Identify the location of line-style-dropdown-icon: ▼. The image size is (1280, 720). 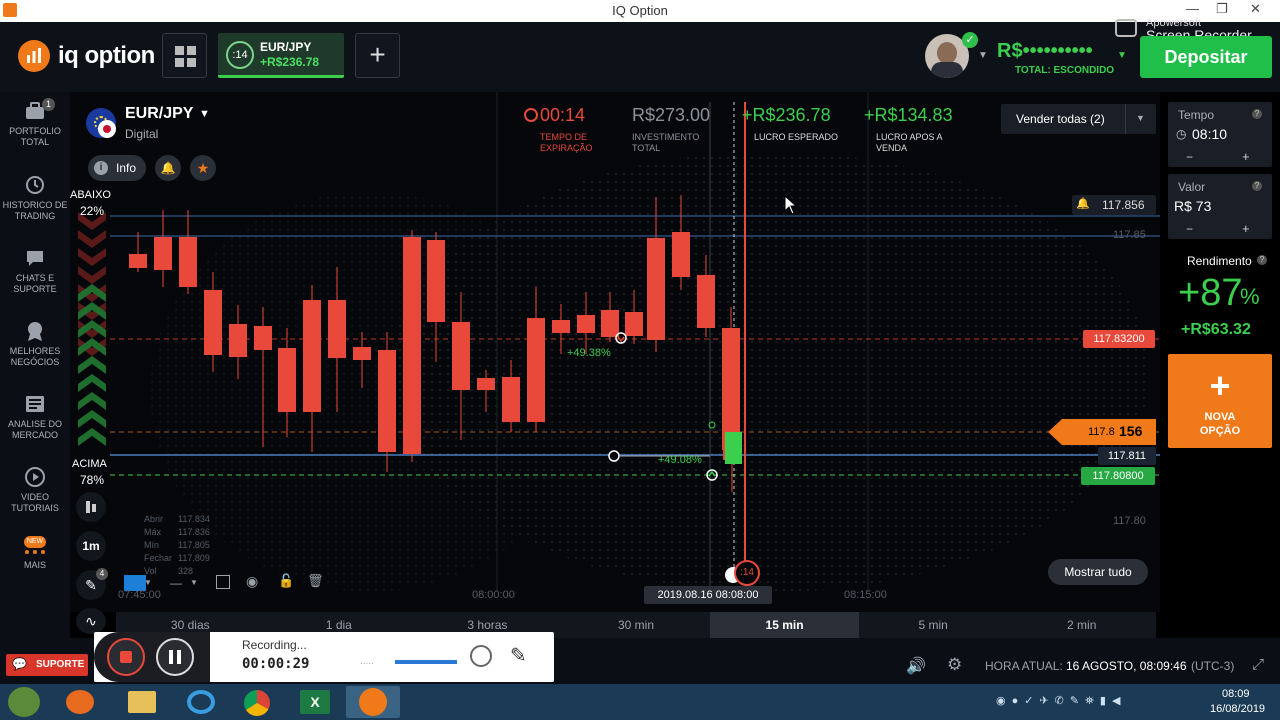
(194, 582).